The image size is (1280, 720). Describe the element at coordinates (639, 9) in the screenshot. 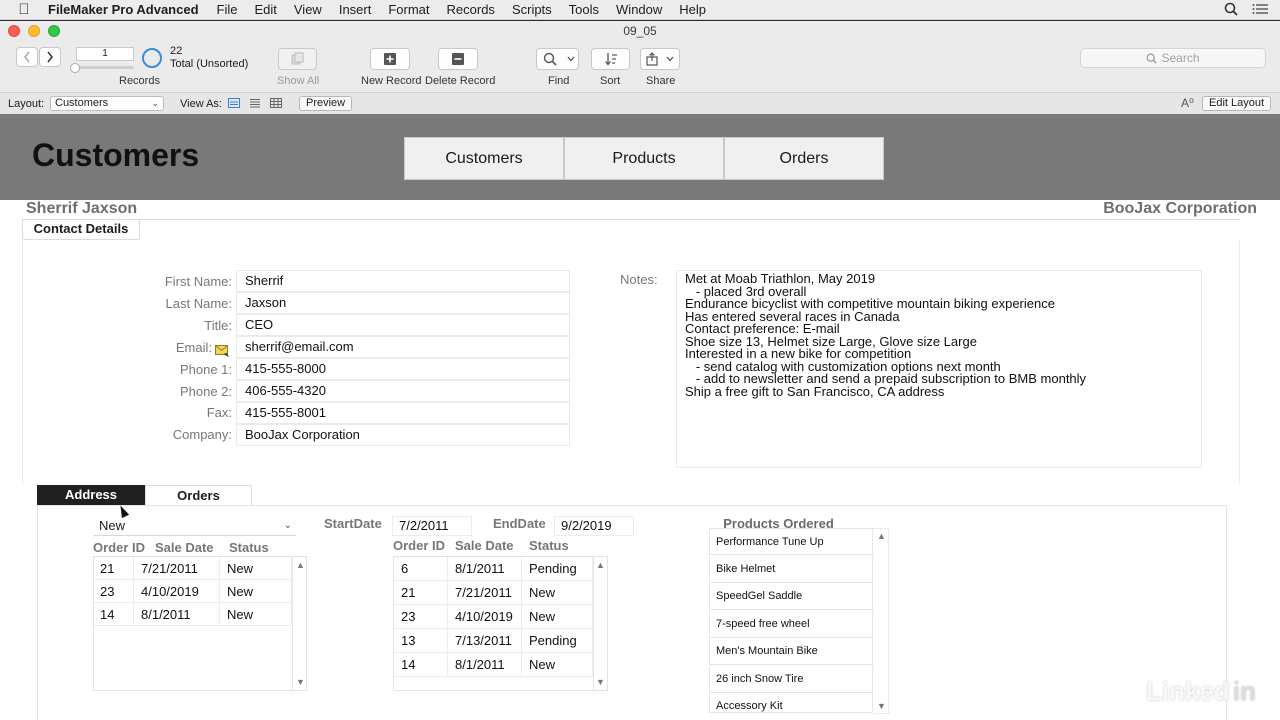

I see `menu-window: Window` at that location.